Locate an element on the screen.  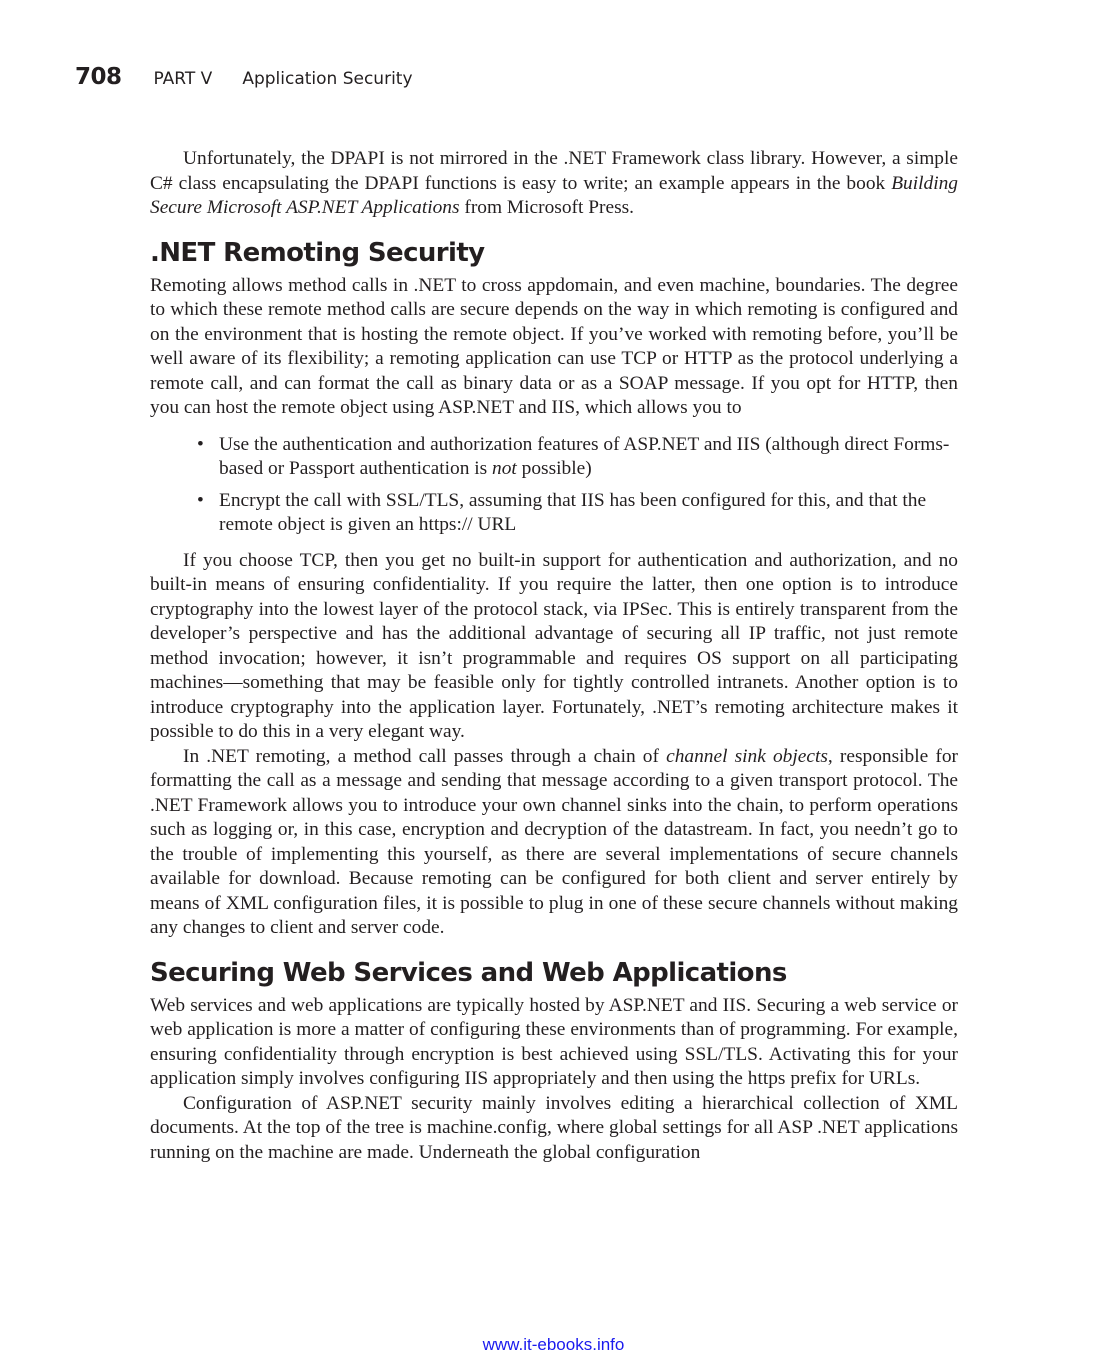
part-label: PART V is located at coordinates (183, 79).